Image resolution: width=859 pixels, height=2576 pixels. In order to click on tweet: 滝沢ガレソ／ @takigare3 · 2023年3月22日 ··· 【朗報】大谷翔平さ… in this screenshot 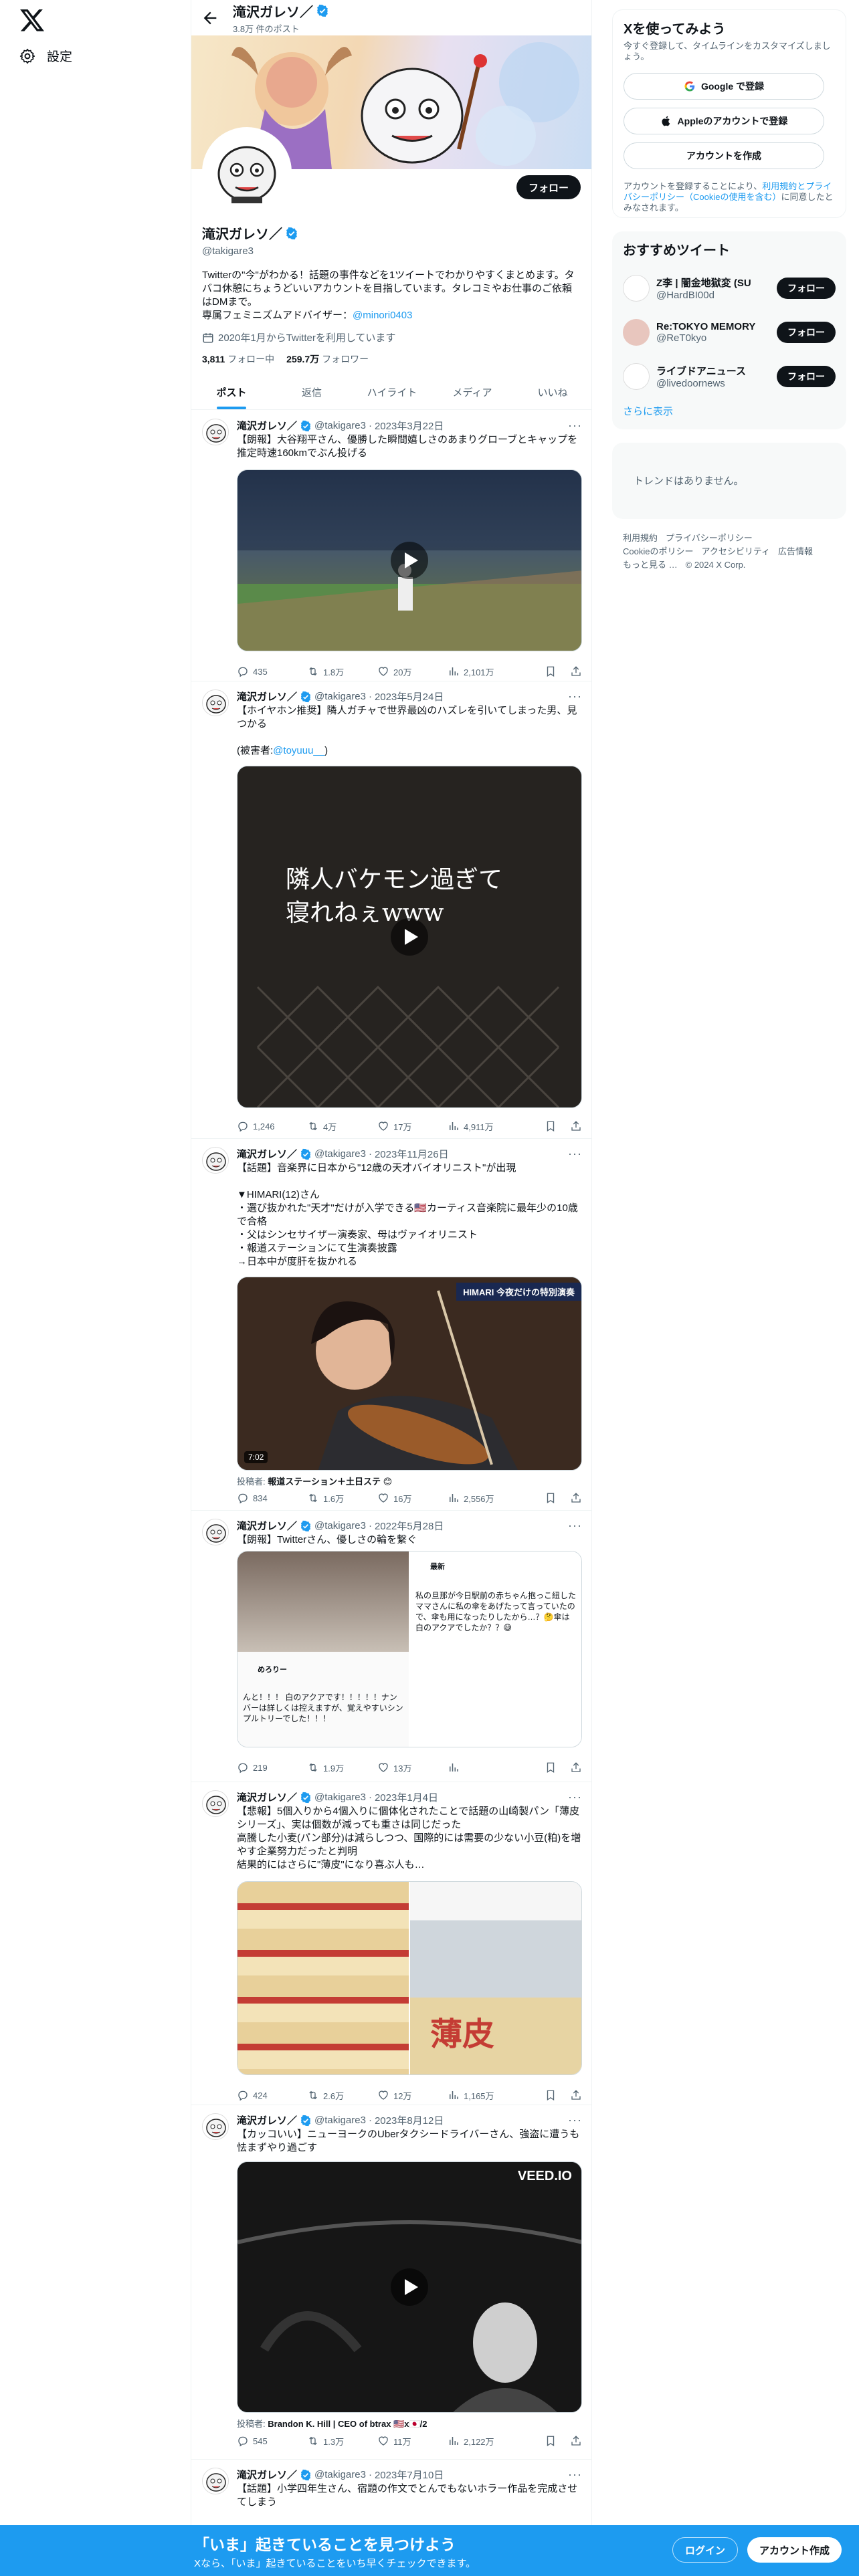, I will do `click(391, 546)`.